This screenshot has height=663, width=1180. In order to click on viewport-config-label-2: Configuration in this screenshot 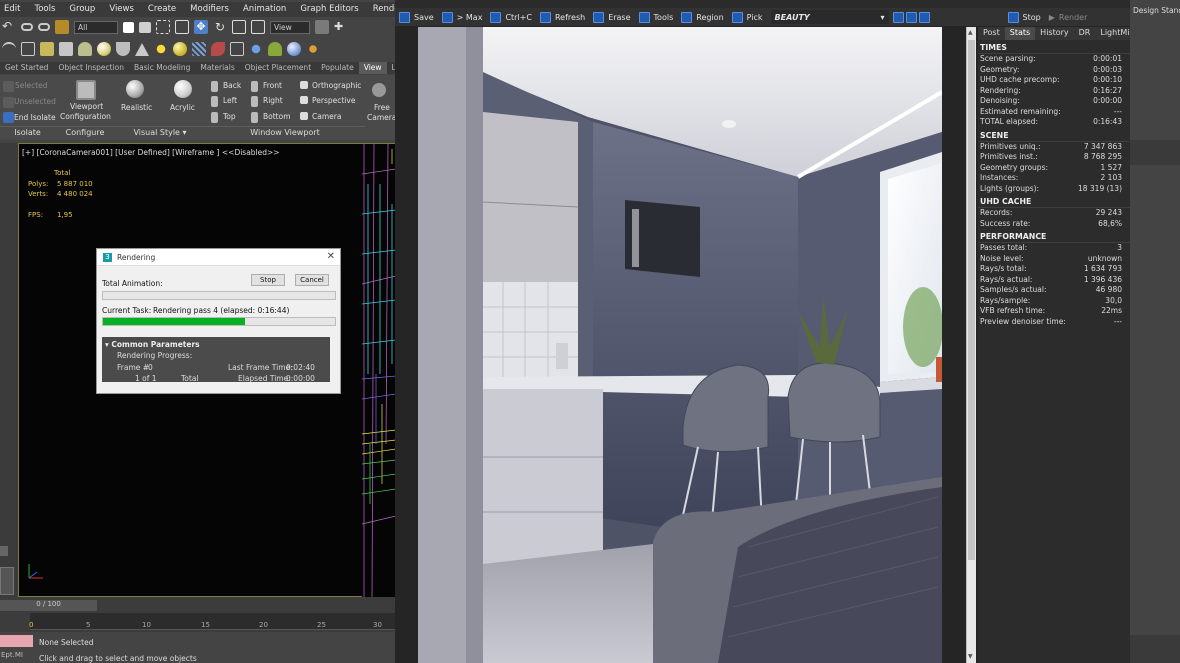, I will do `click(85, 116)`.